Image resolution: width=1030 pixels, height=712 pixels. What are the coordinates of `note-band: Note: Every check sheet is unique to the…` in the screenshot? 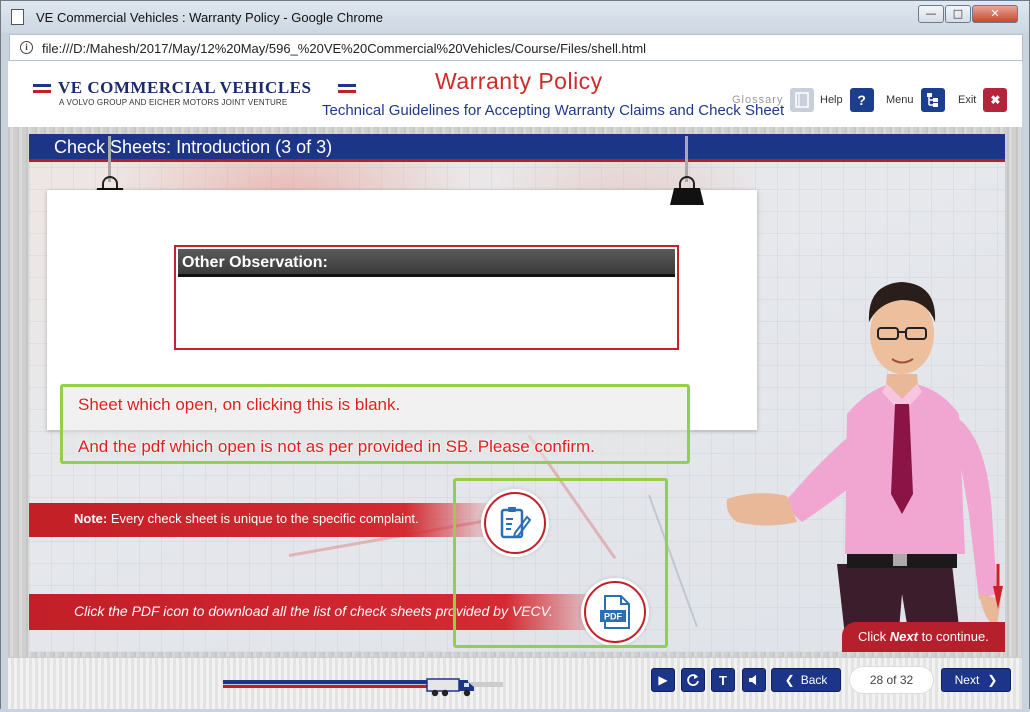 It's located at (264, 520).